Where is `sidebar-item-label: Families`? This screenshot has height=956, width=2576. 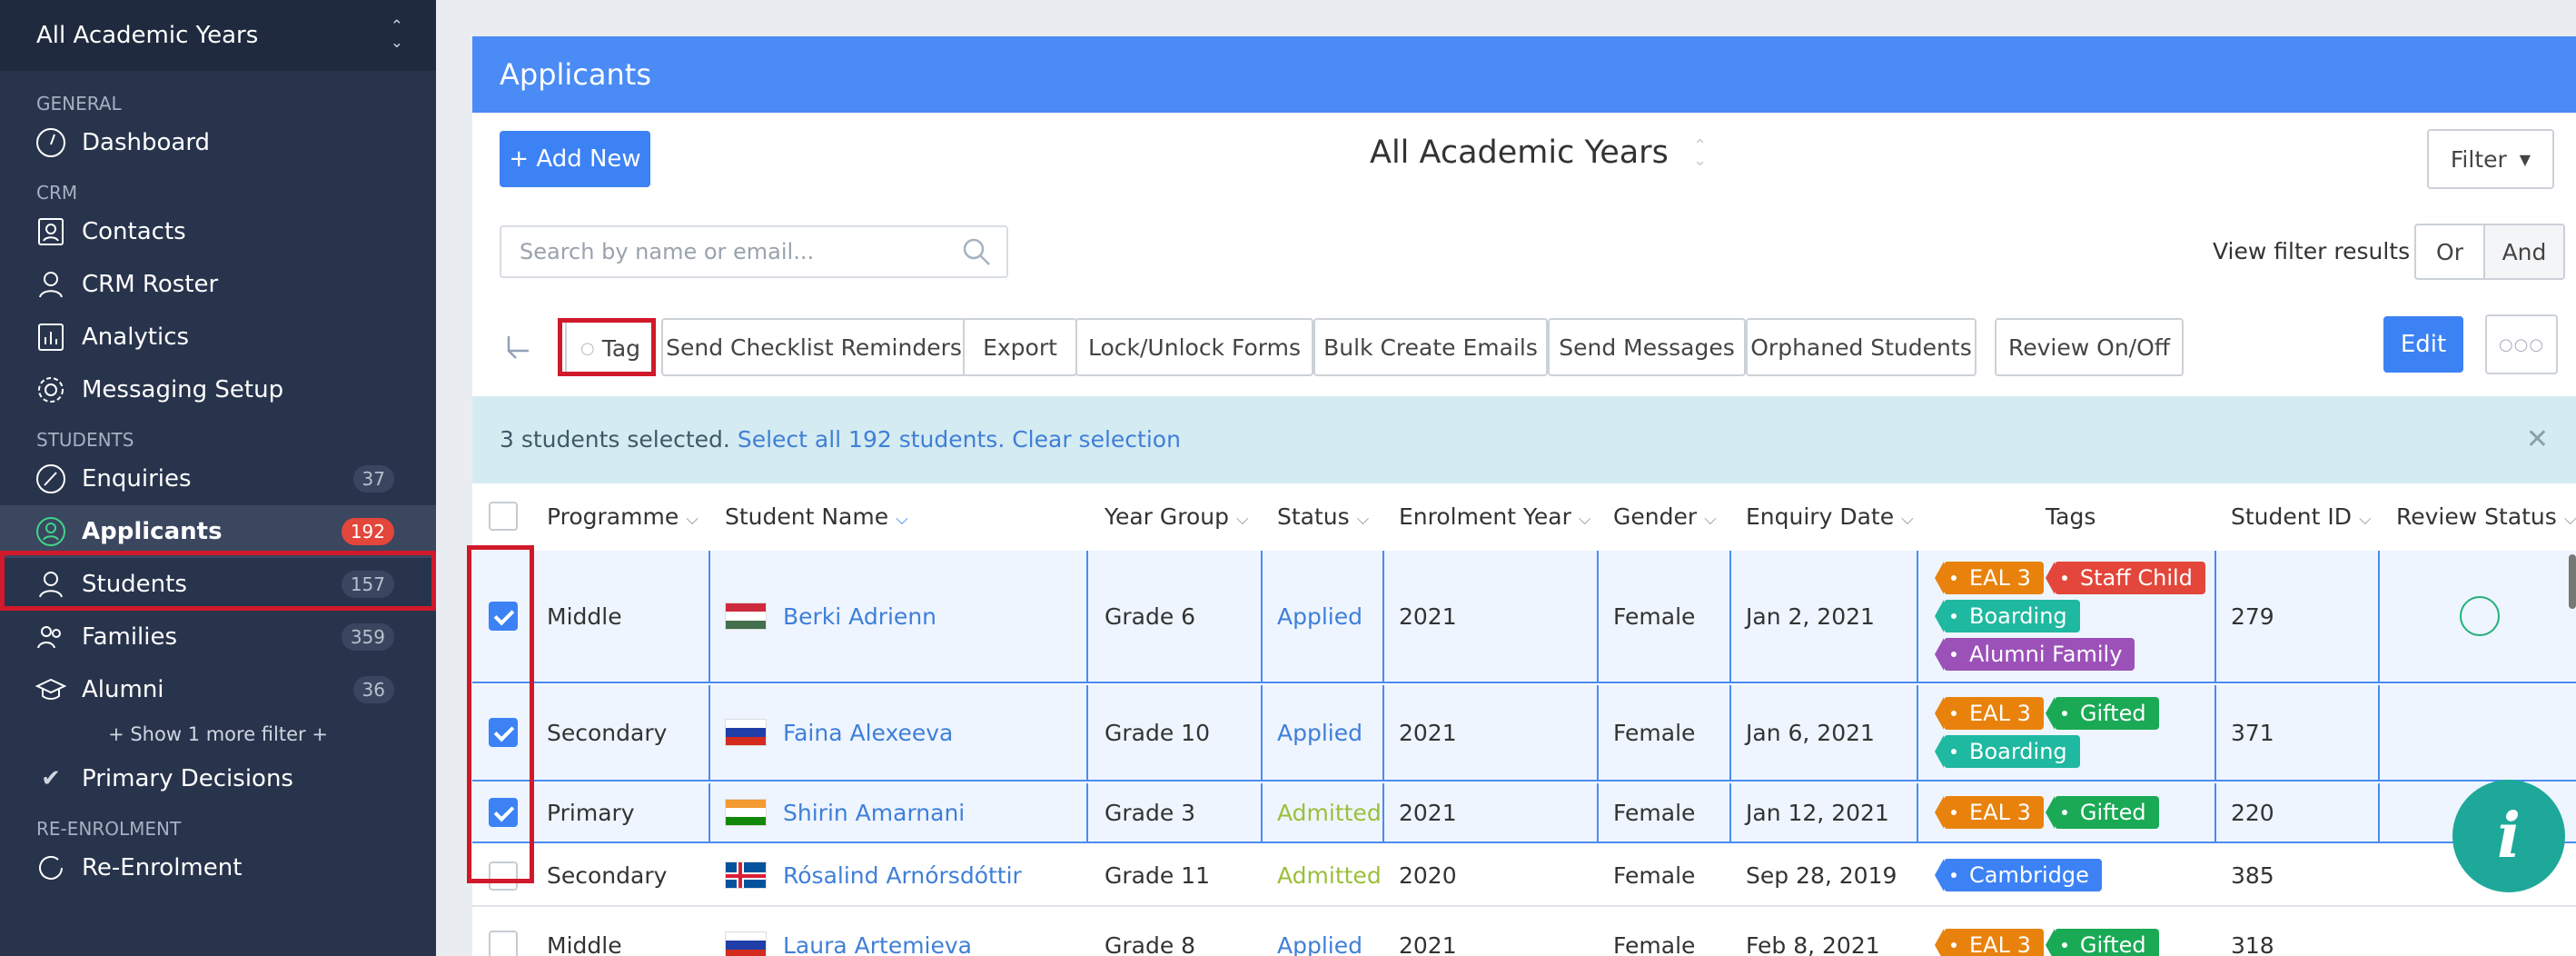
sidebar-item-label: Families is located at coordinates (130, 637).